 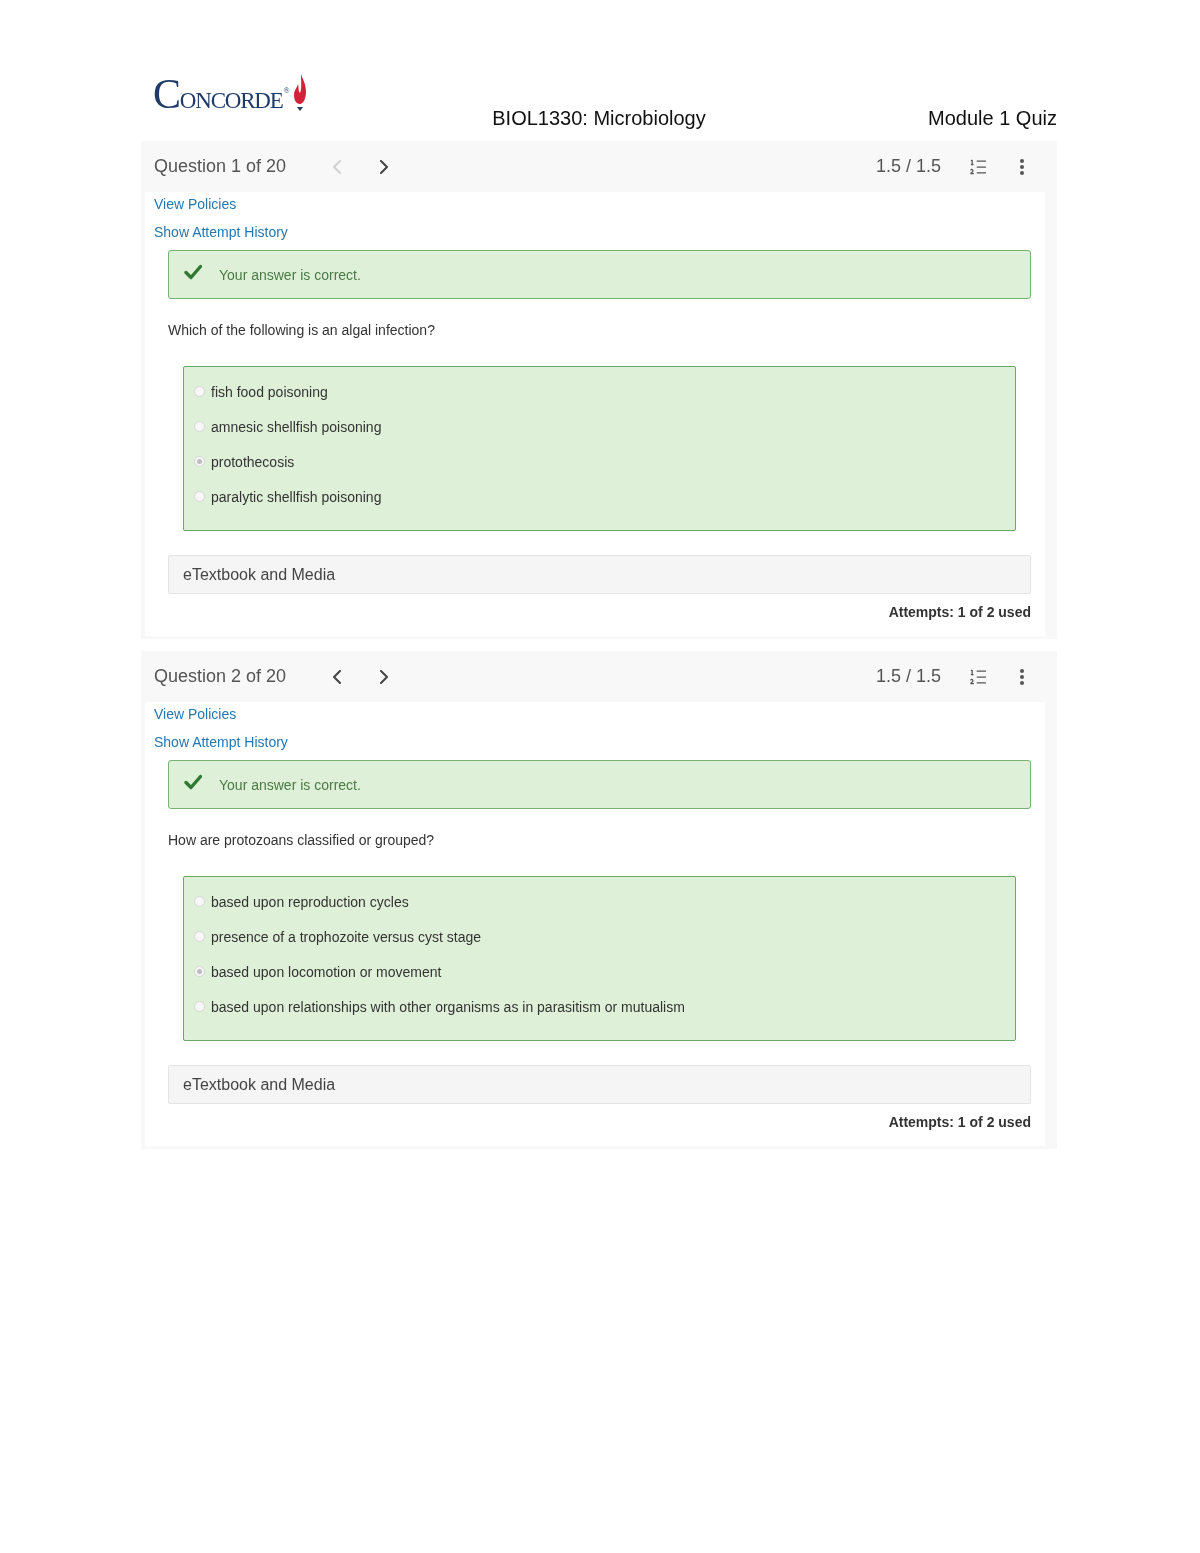 I want to click on quiz-title: Module 1 Quiz, so click(x=992, y=118).